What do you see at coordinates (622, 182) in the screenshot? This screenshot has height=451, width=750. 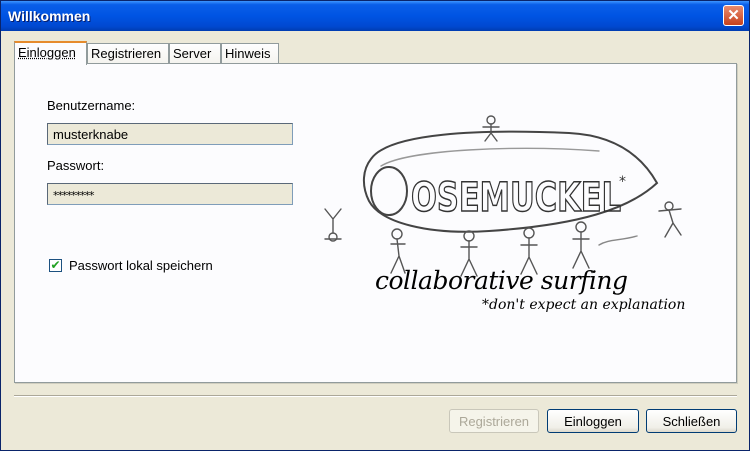 I see `logo-asterisk: *` at bounding box center [622, 182].